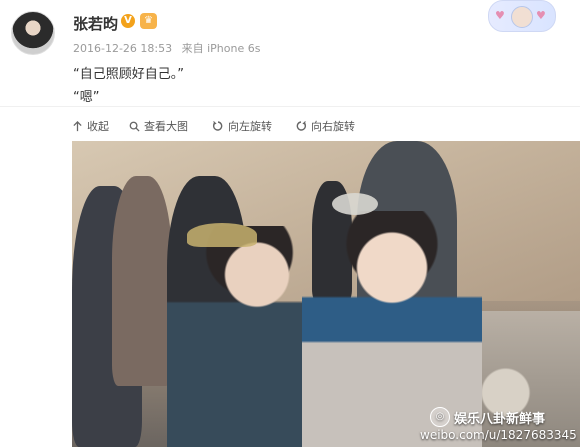  What do you see at coordinates (142, 281) in the screenshot?
I see `image-figure` at bounding box center [142, 281].